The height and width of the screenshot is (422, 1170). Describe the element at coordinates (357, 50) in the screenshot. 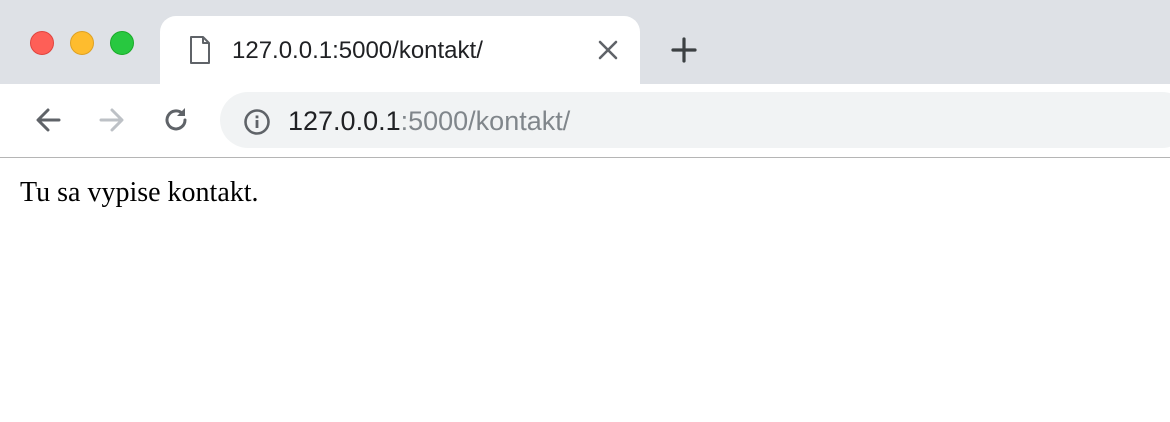

I see `tab-title: 127.0.0.1:5000/kontakt/` at that location.